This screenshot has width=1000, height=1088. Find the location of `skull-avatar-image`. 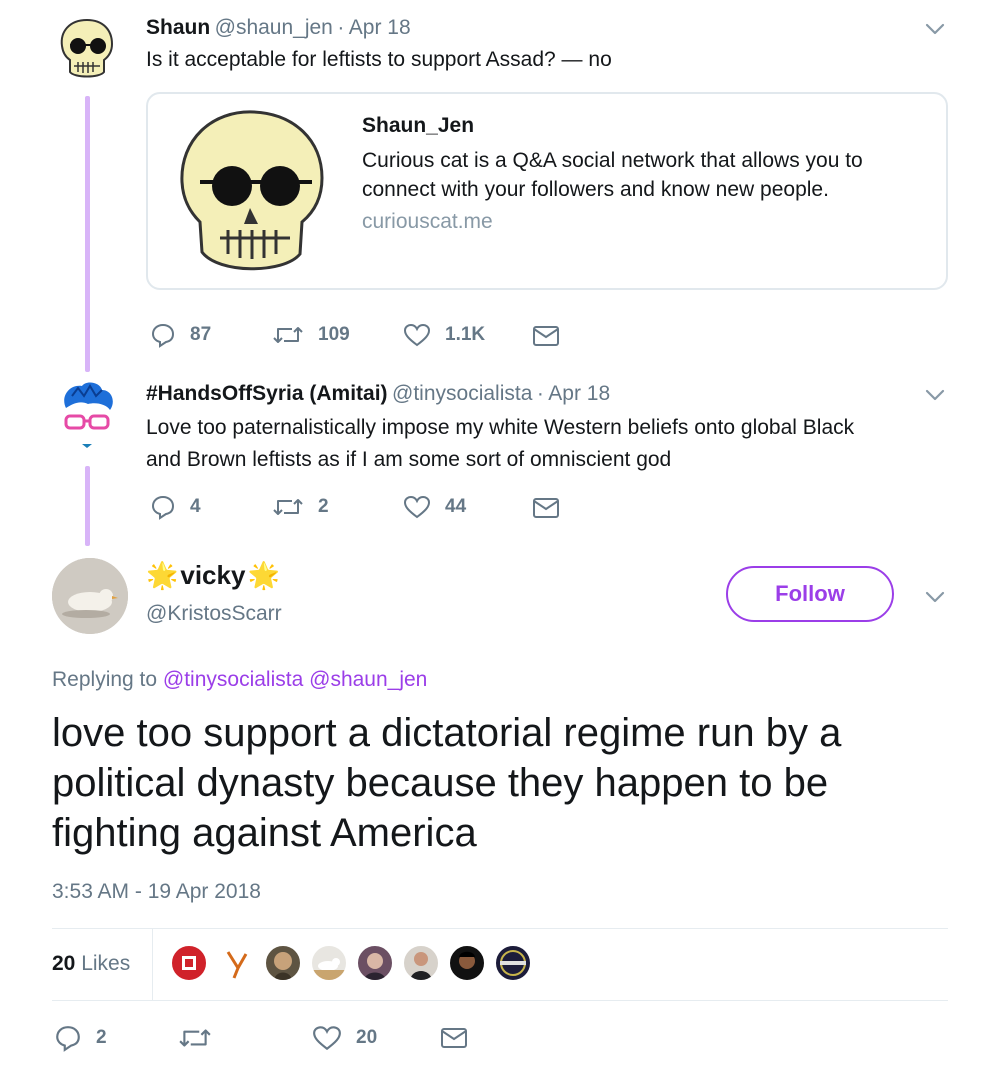

skull-avatar-image is located at coordinates (87, 48).